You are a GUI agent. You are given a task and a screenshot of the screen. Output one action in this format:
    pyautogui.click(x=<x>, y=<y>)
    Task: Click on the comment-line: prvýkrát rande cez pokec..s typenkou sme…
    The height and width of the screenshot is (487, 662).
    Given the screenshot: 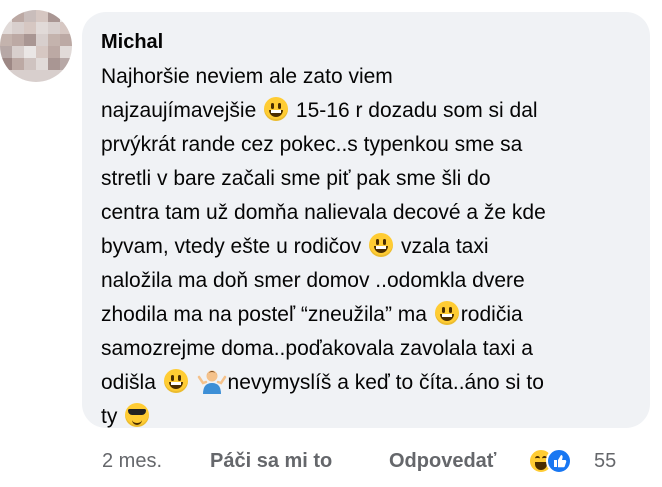 What is the action you would take?
    pyautogui.click(x=371, y=145)
    